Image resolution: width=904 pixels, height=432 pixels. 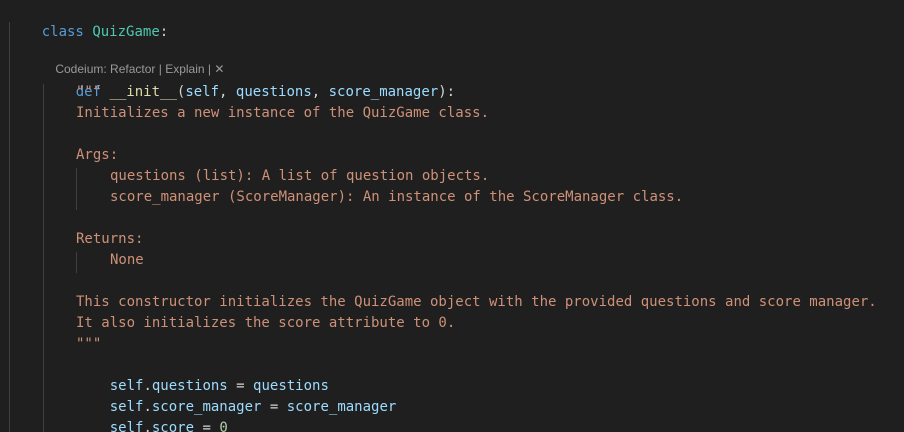 What do you see at coordinates (88, 344) in the screenshot?
I see `docstring-close: """` at bounding box center [88, 344].